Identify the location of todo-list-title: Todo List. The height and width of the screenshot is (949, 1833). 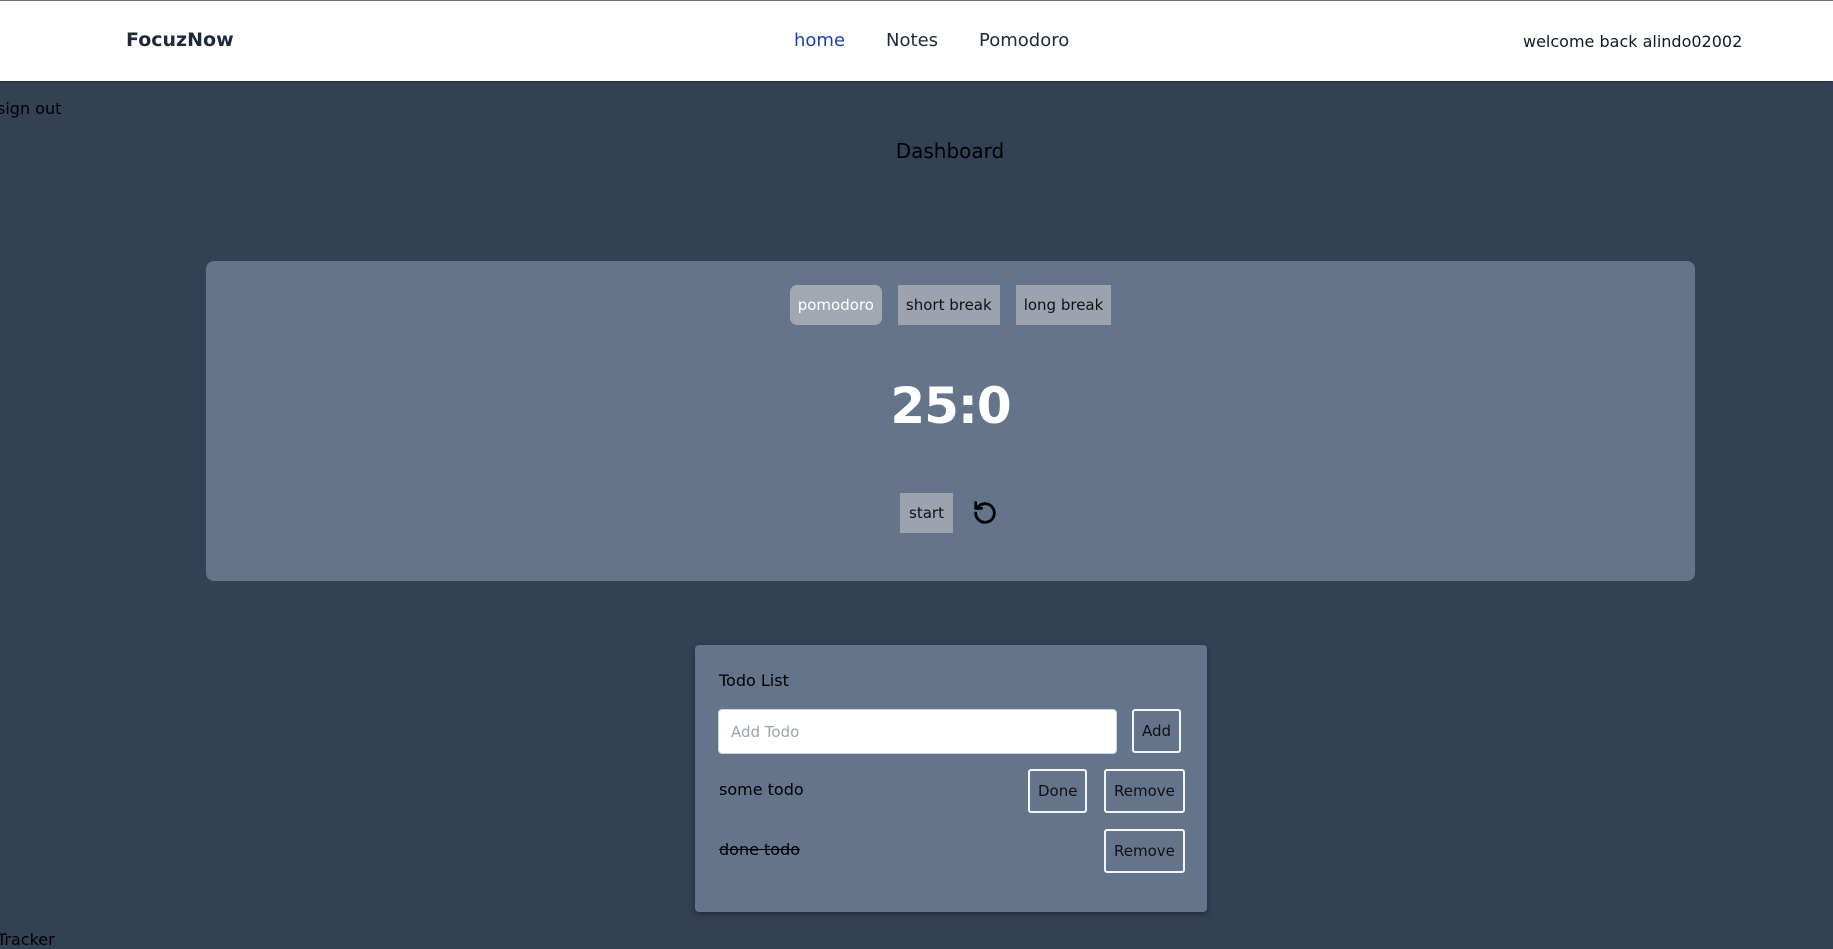
(754, 680).